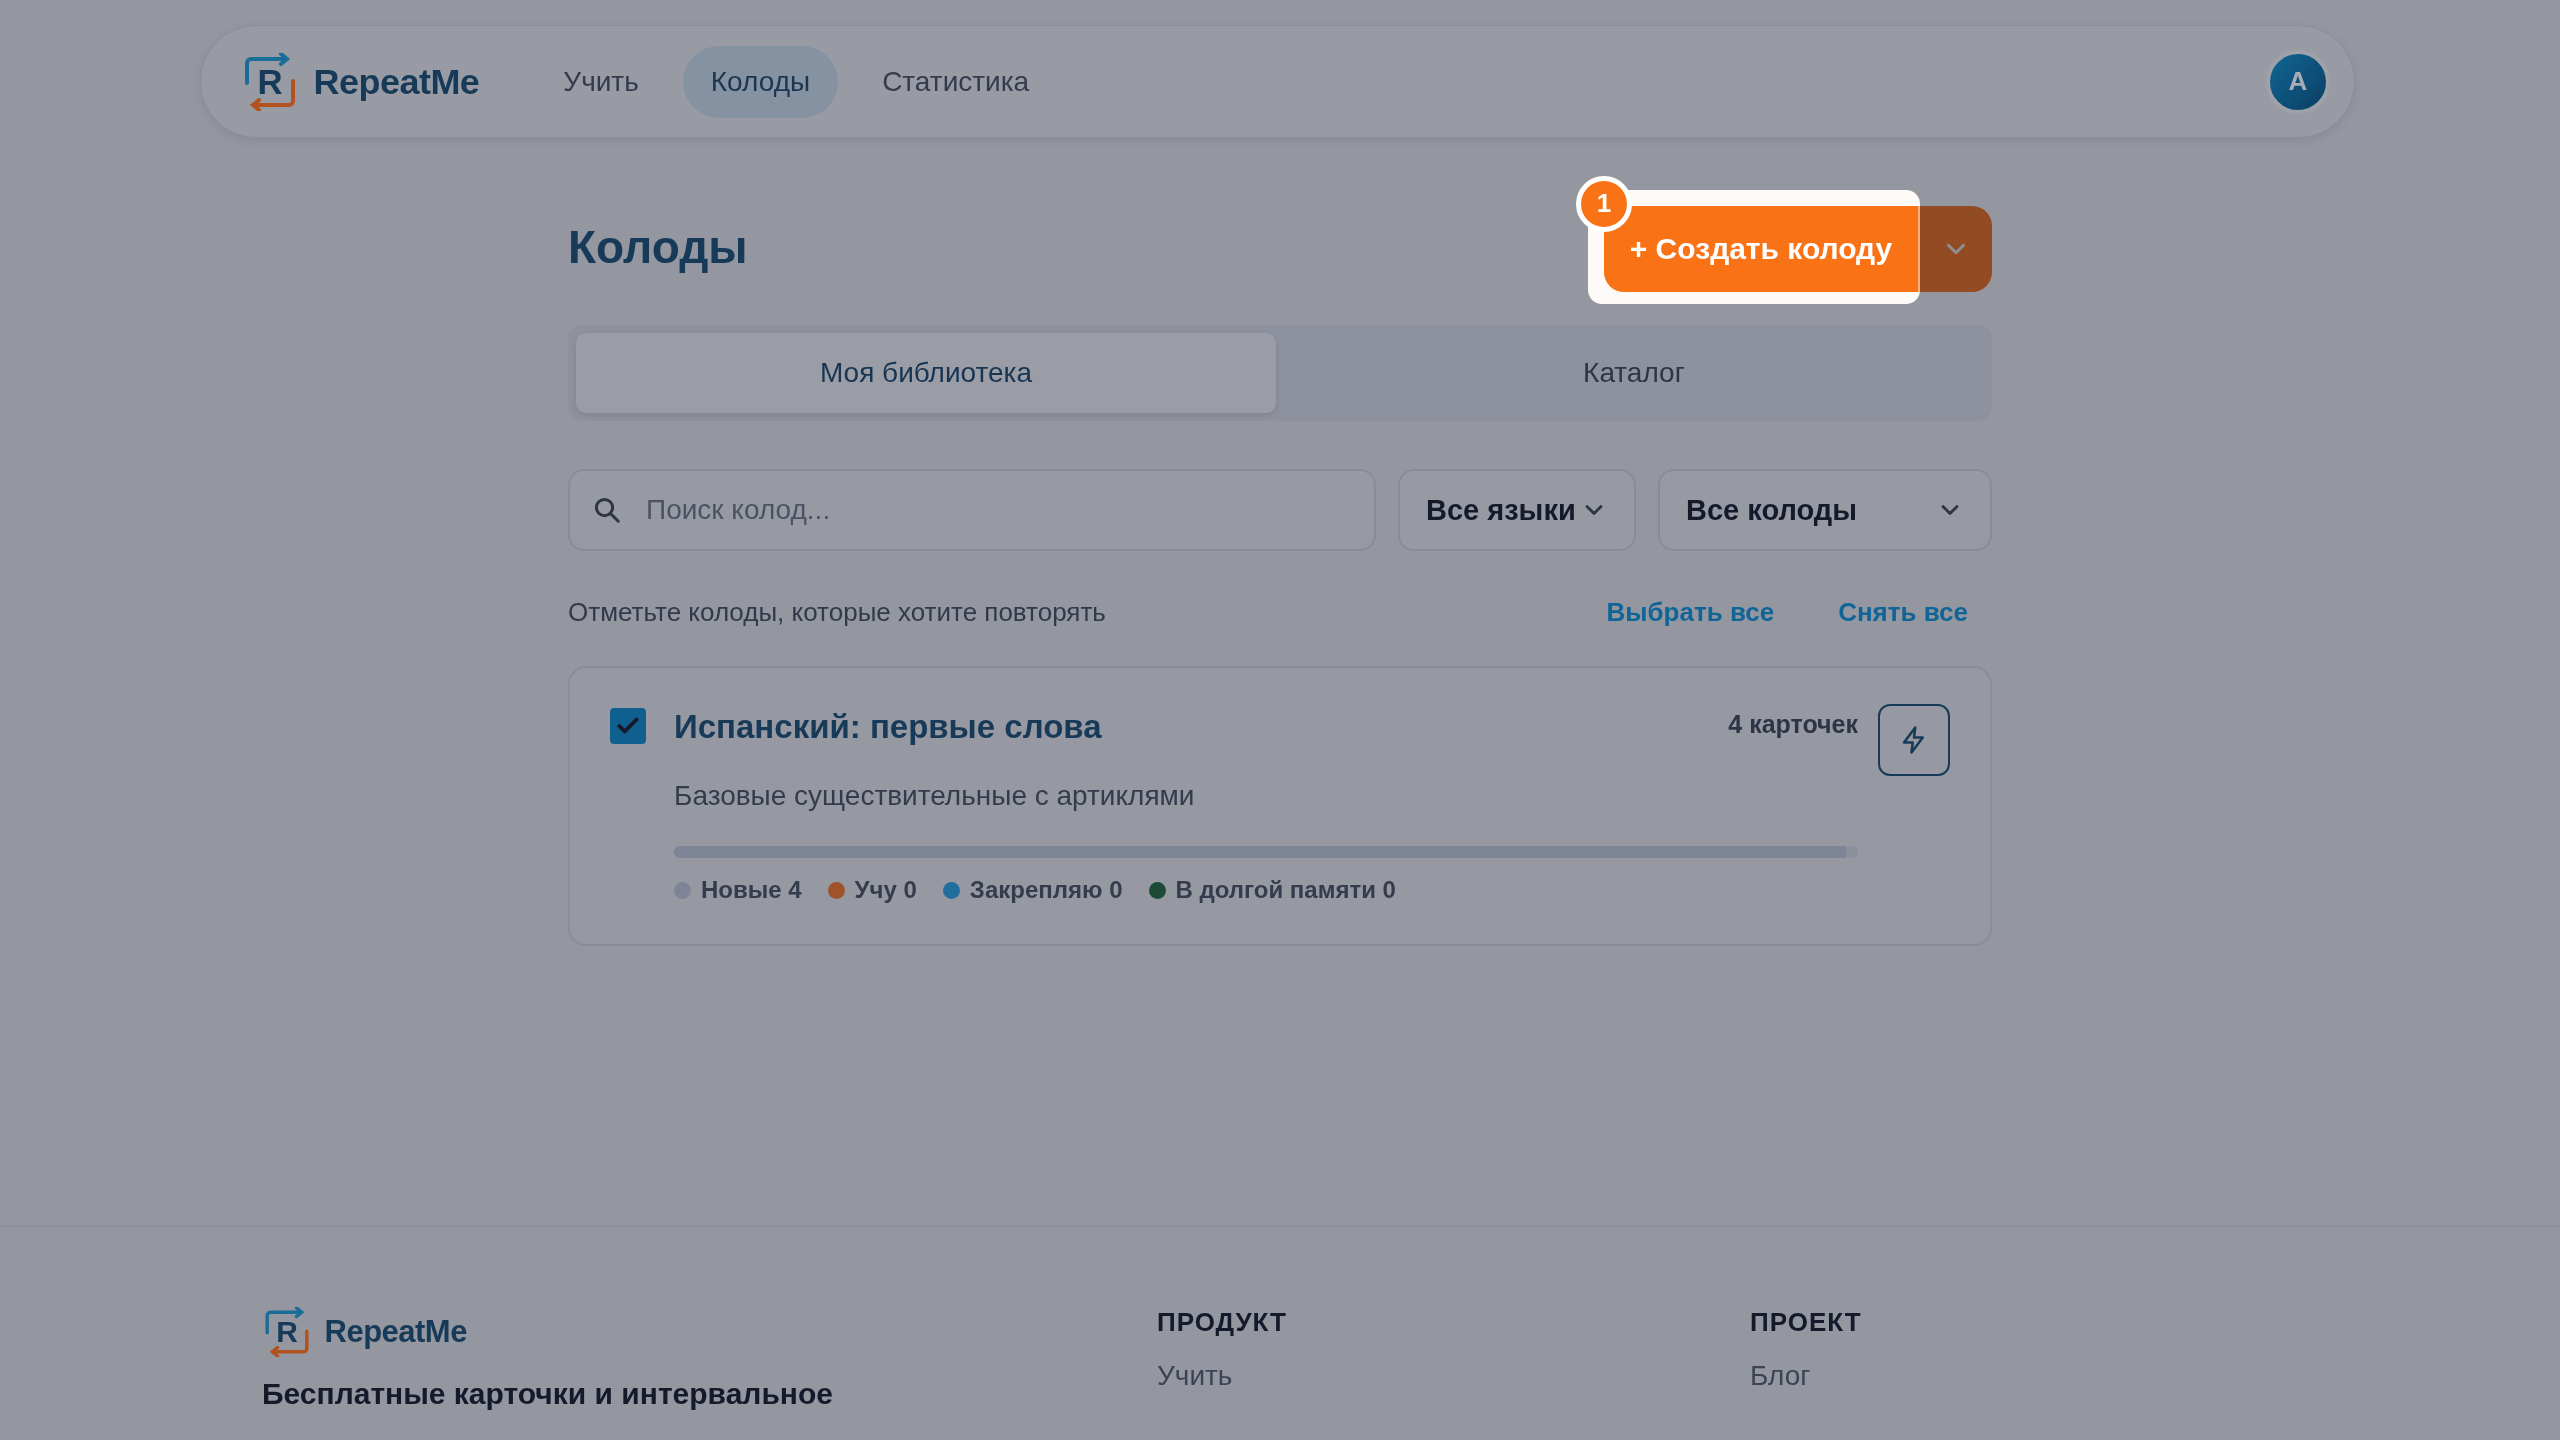 The width and height of the screenshot is (2560, 1440). What do you see at coordinates (1690, 612) in the screenshot?
I see `select-link: Выбрать все` at bounding box center [1690, 612].